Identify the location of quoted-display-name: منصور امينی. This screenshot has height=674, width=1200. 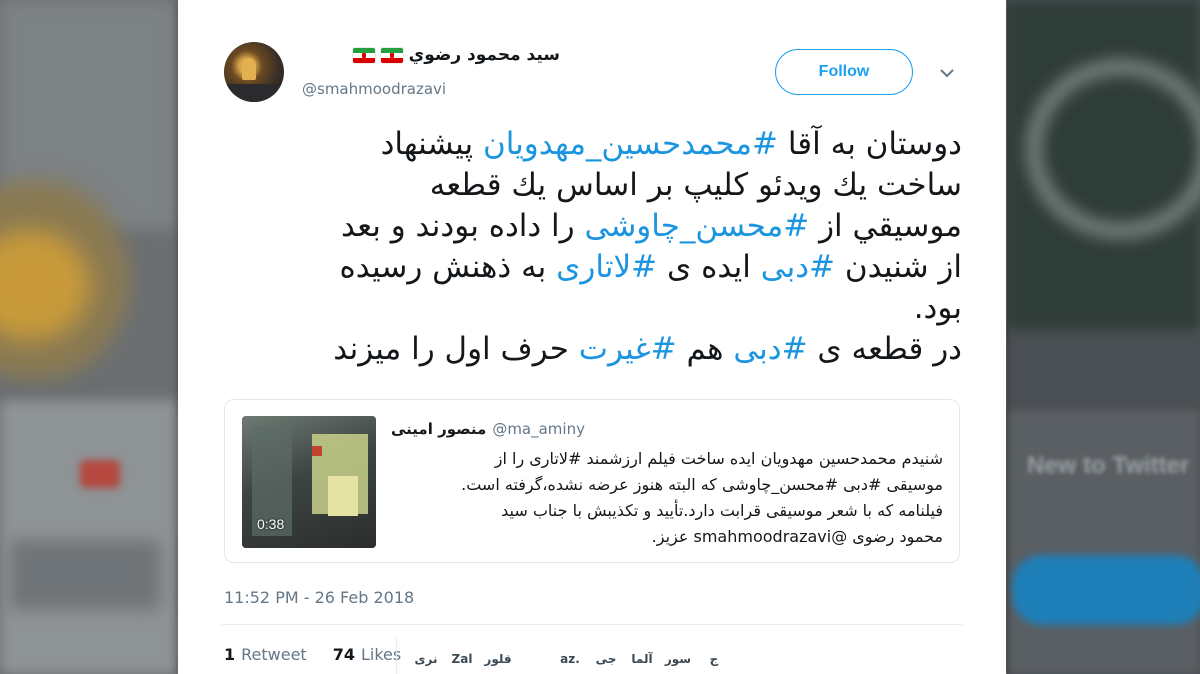
(439, 429).